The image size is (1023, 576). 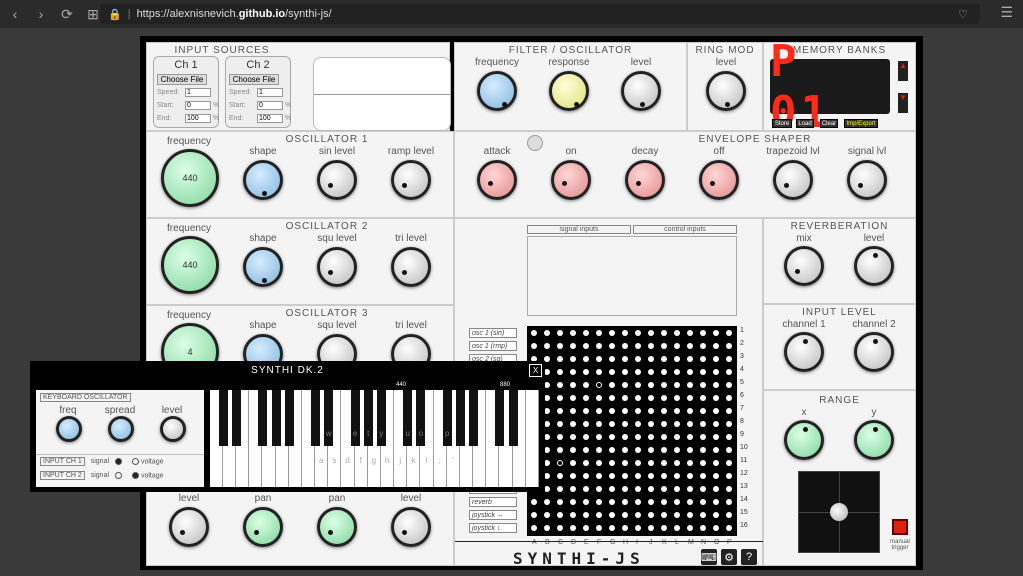 What do you see at coordinates (804, 266) in the screenshot?
I see `reverb-mix-knob` at bounding box center [804, 266].